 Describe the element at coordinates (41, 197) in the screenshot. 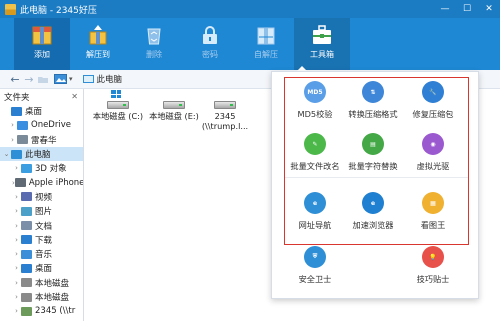

I see `tree-item: › 视频` at that location.